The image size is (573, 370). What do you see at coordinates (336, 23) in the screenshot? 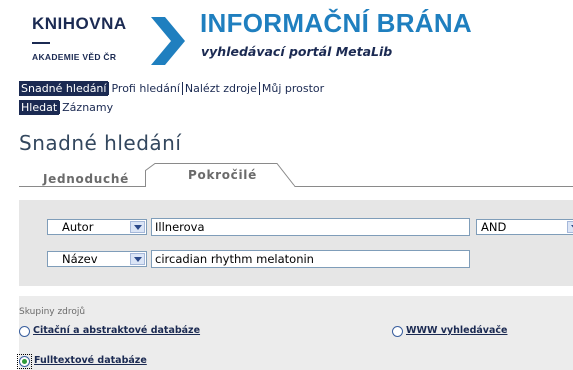
I see `portal-title: INFORMAČNÍ BRÁNA` at bounding box center [336, 23].